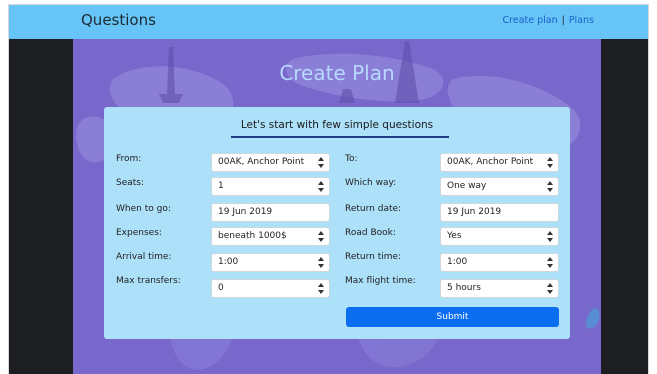 Image resolution: width=657 pixels, height=374 pixels. I want to click on from-label: From:, so click(129, 159).